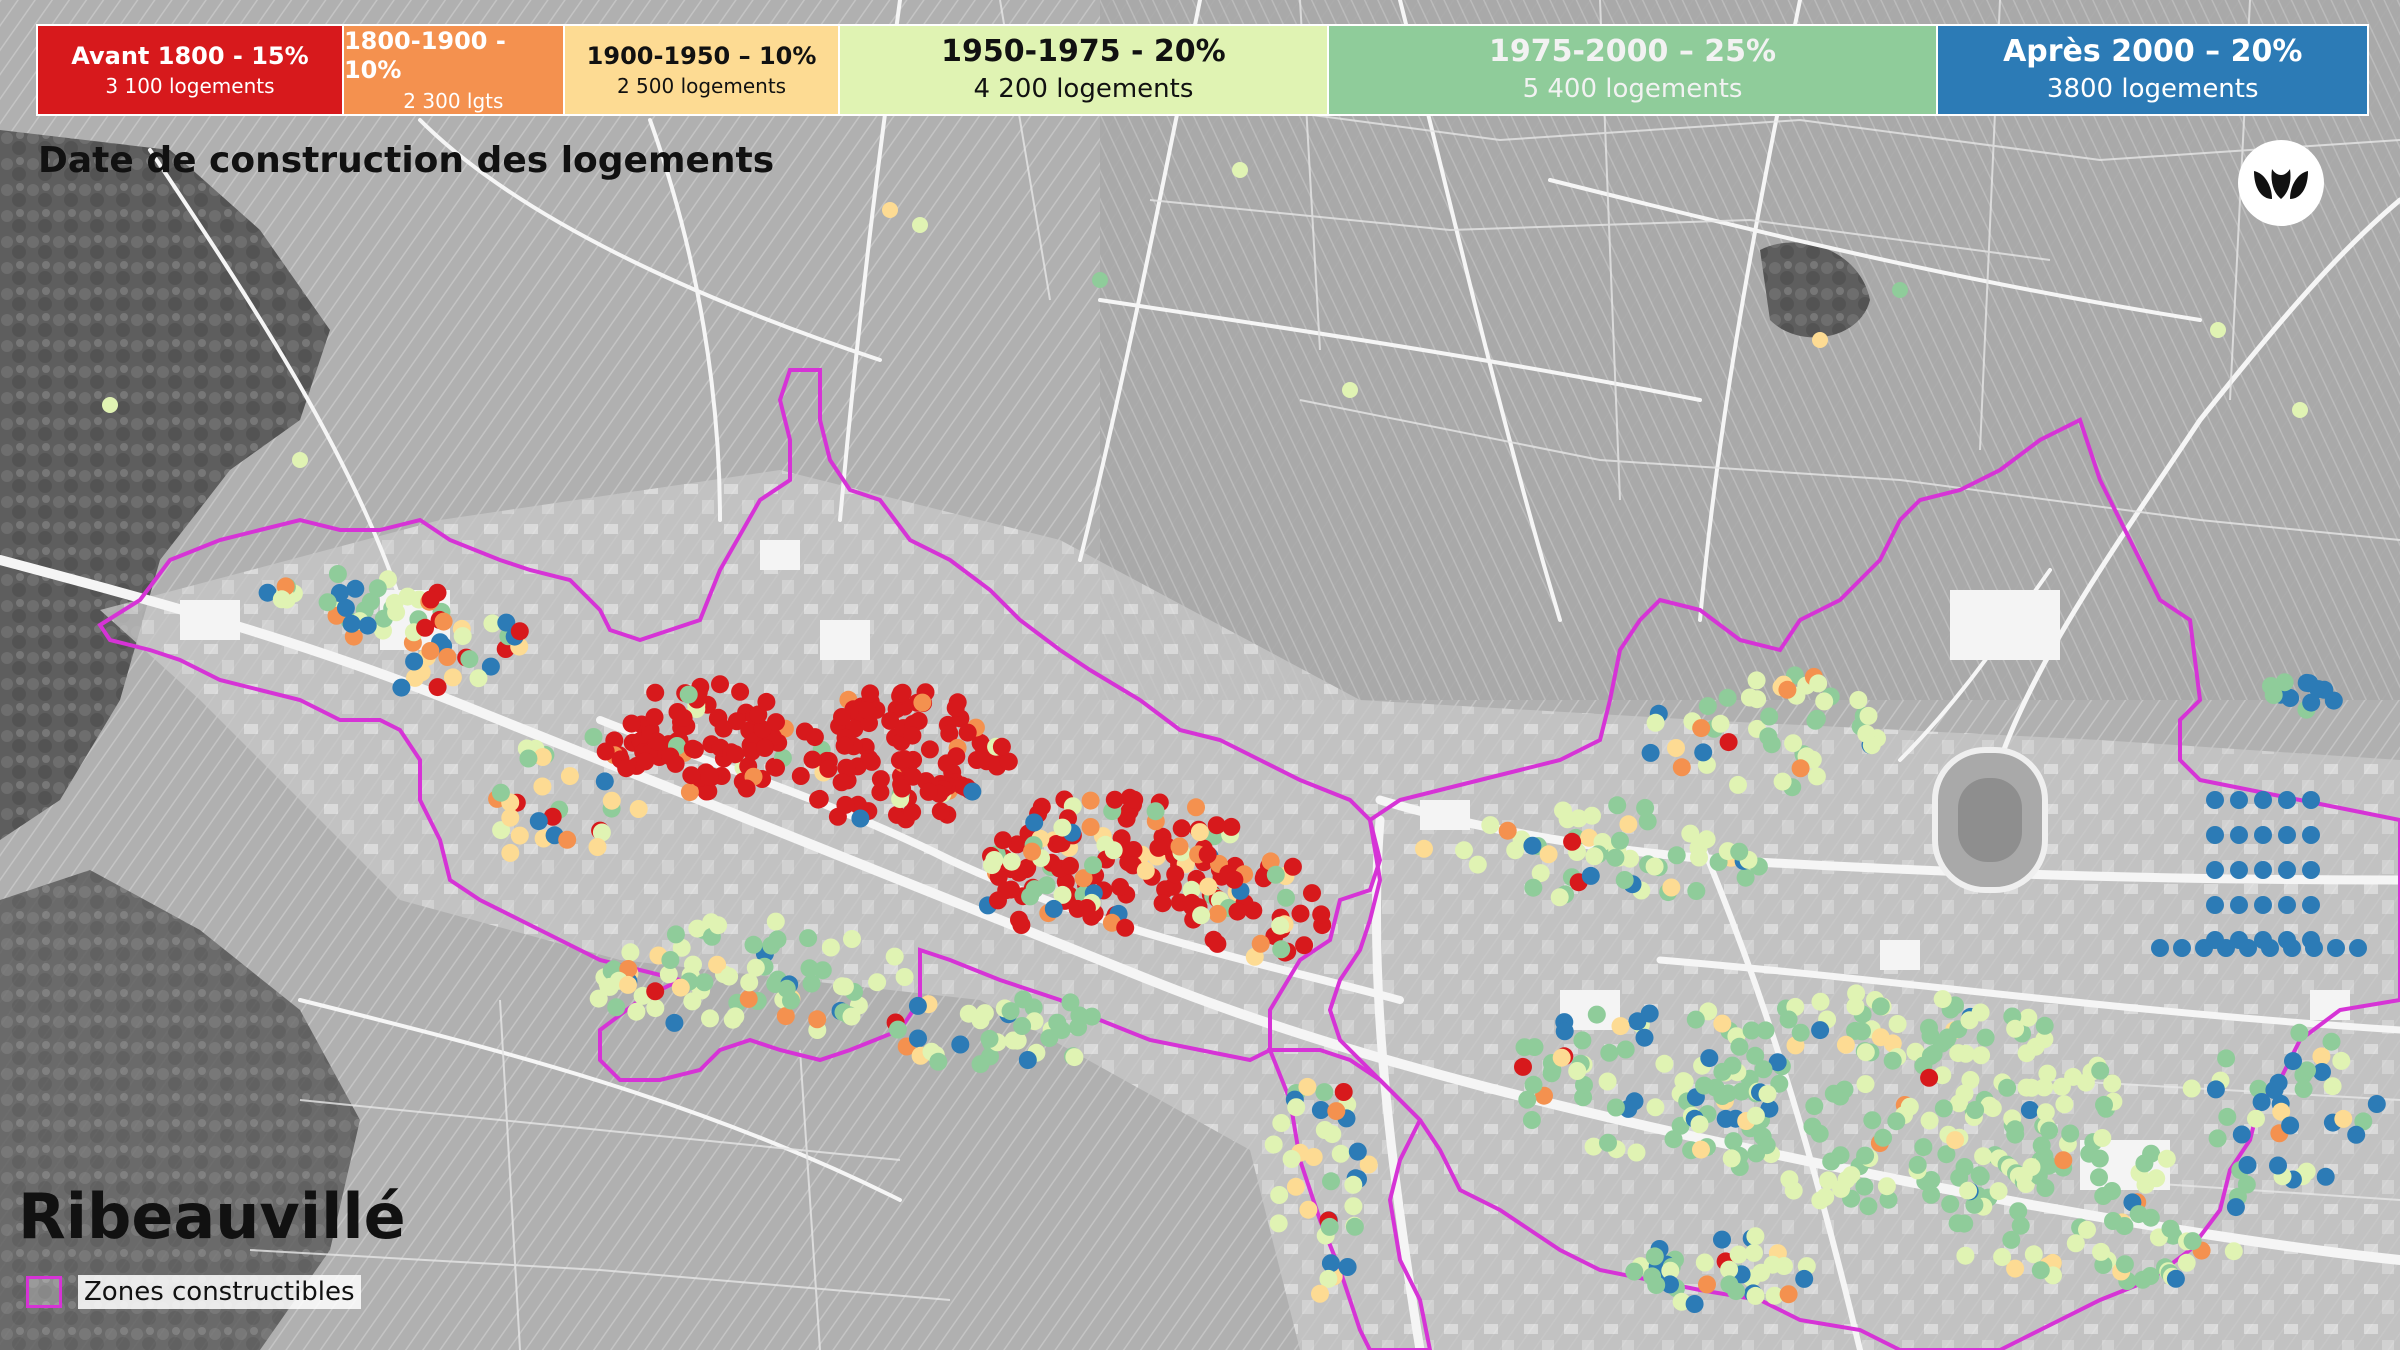 This screenshot has height=1350, width=2400. I want to click on legend-avant-1800: Avant 1800 - 15% 3 100 logements, so click(191, 70).